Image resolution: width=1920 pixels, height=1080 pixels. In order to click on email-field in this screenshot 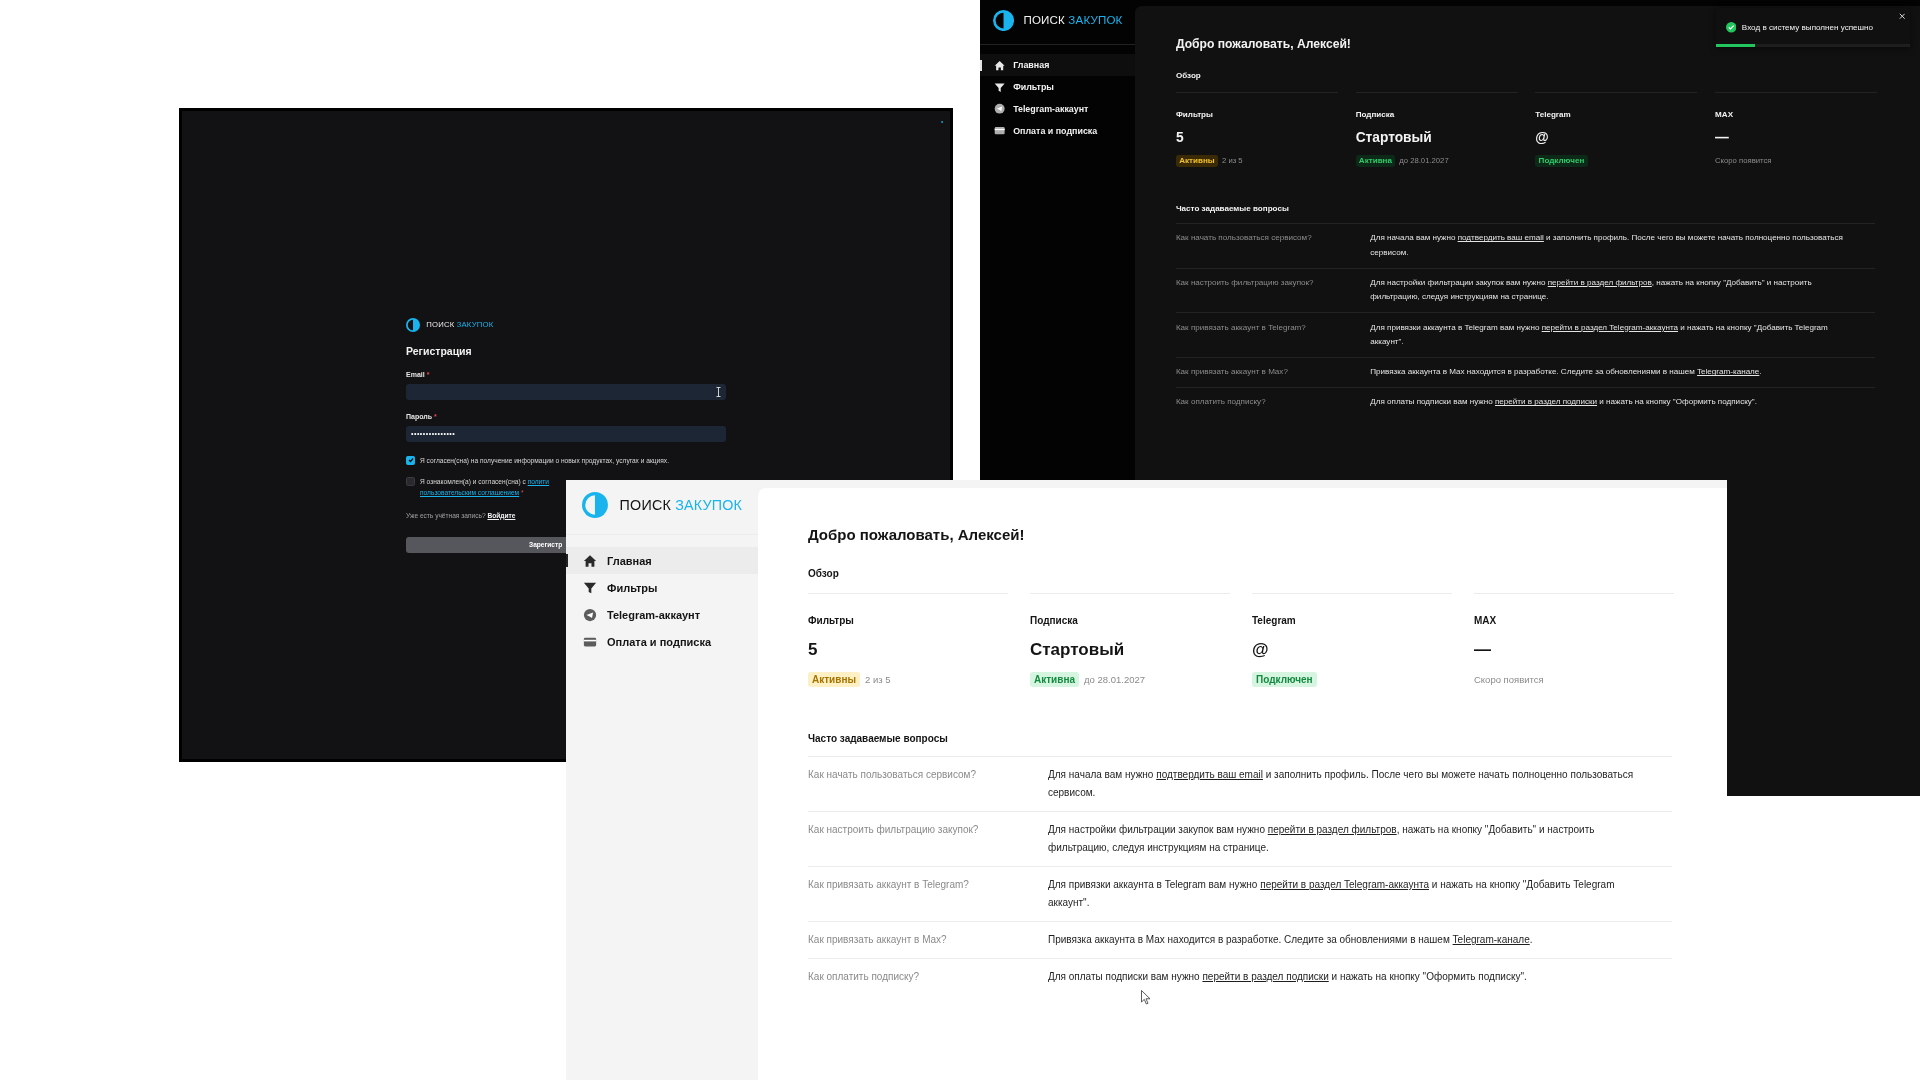, I will do `click(566, 391)`.